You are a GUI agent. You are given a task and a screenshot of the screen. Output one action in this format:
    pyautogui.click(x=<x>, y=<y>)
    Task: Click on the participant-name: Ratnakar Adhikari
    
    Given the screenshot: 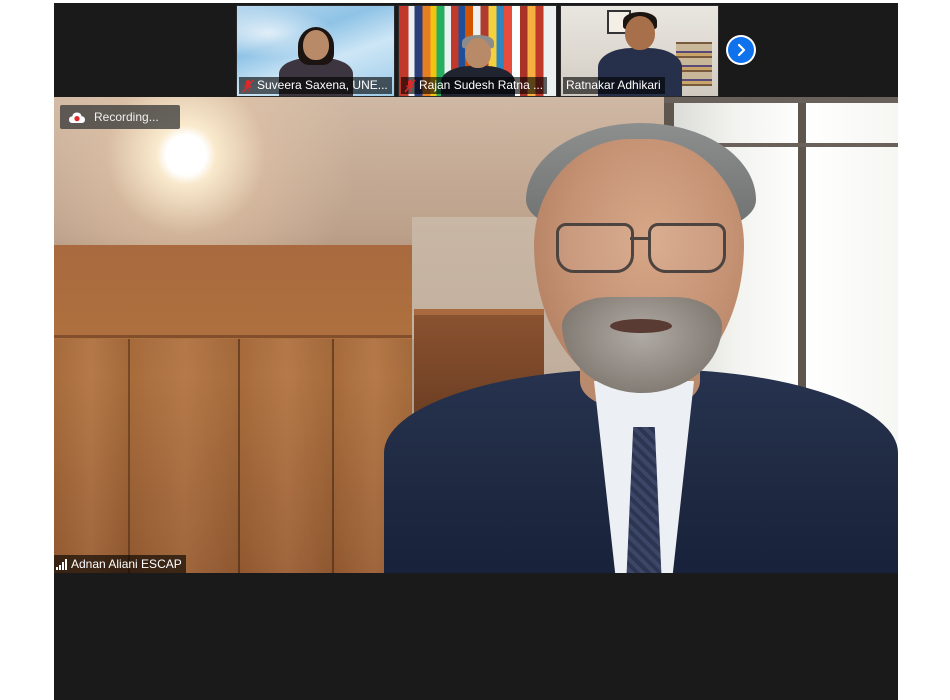 What is the action you would take?
    pyautogui.click(x=613, y=85)
    